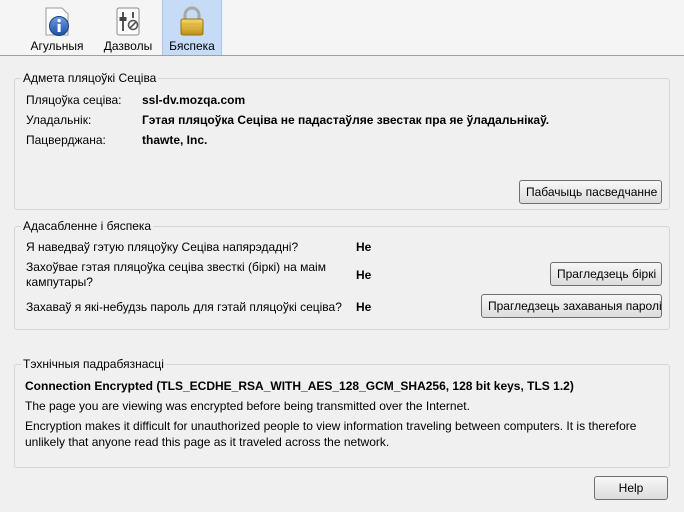 Image resolution: width=684 pixels, height=512 pixels. What do you see at coordinates (342, 28) in the screenshot?
I see `toolbar: Агульныя Дазволы Бяспека` at bounding box center [342, 28].